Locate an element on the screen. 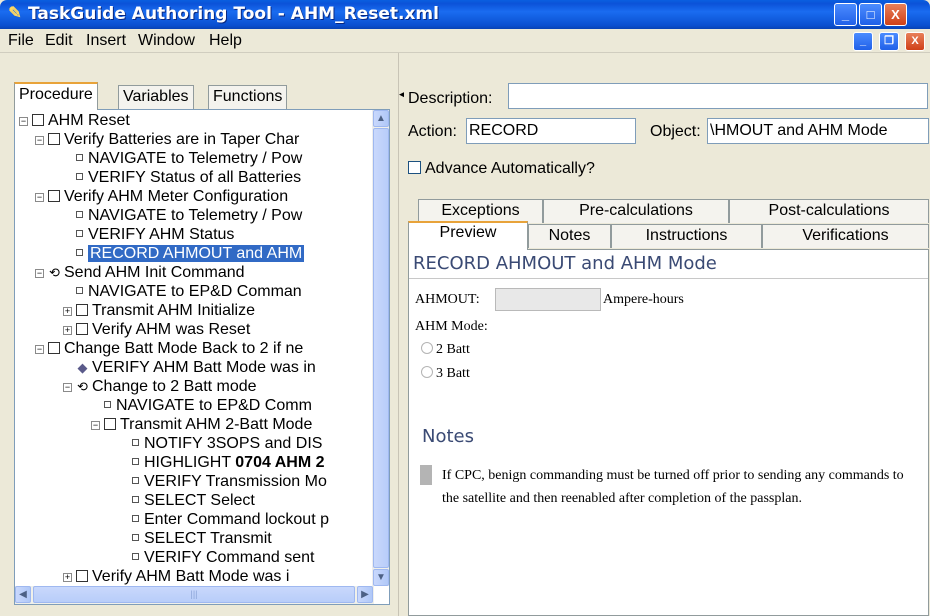  tree-row: HIGHLIGHT 0704 AHM 2 is located at coordinates (228, 462).